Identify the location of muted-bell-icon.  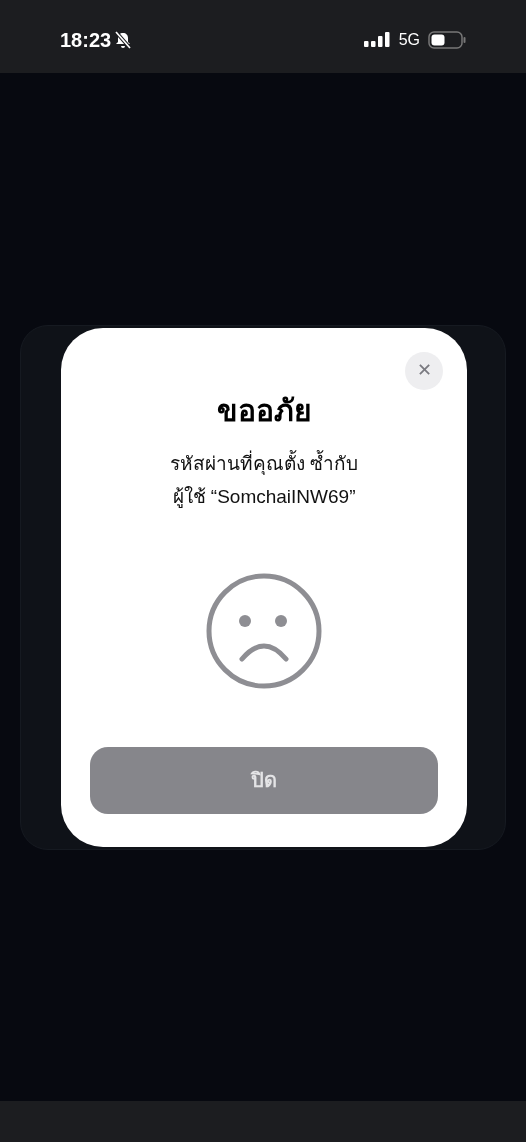
(123, 39).